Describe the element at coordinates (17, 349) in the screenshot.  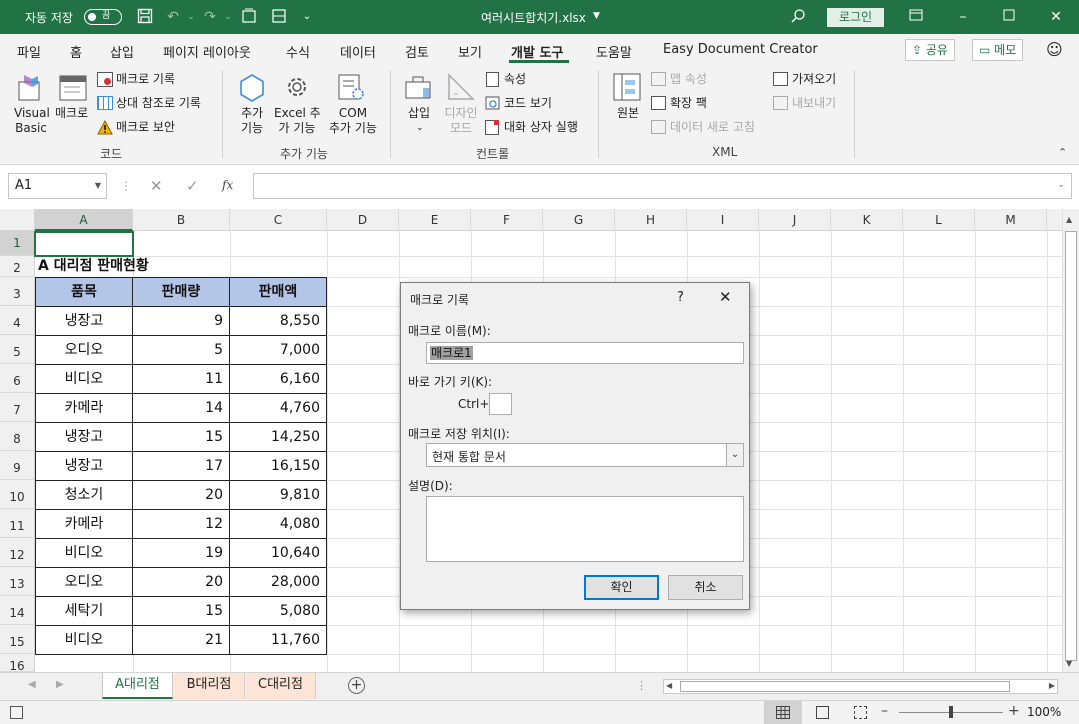
I see `row-header: 5` at that location.